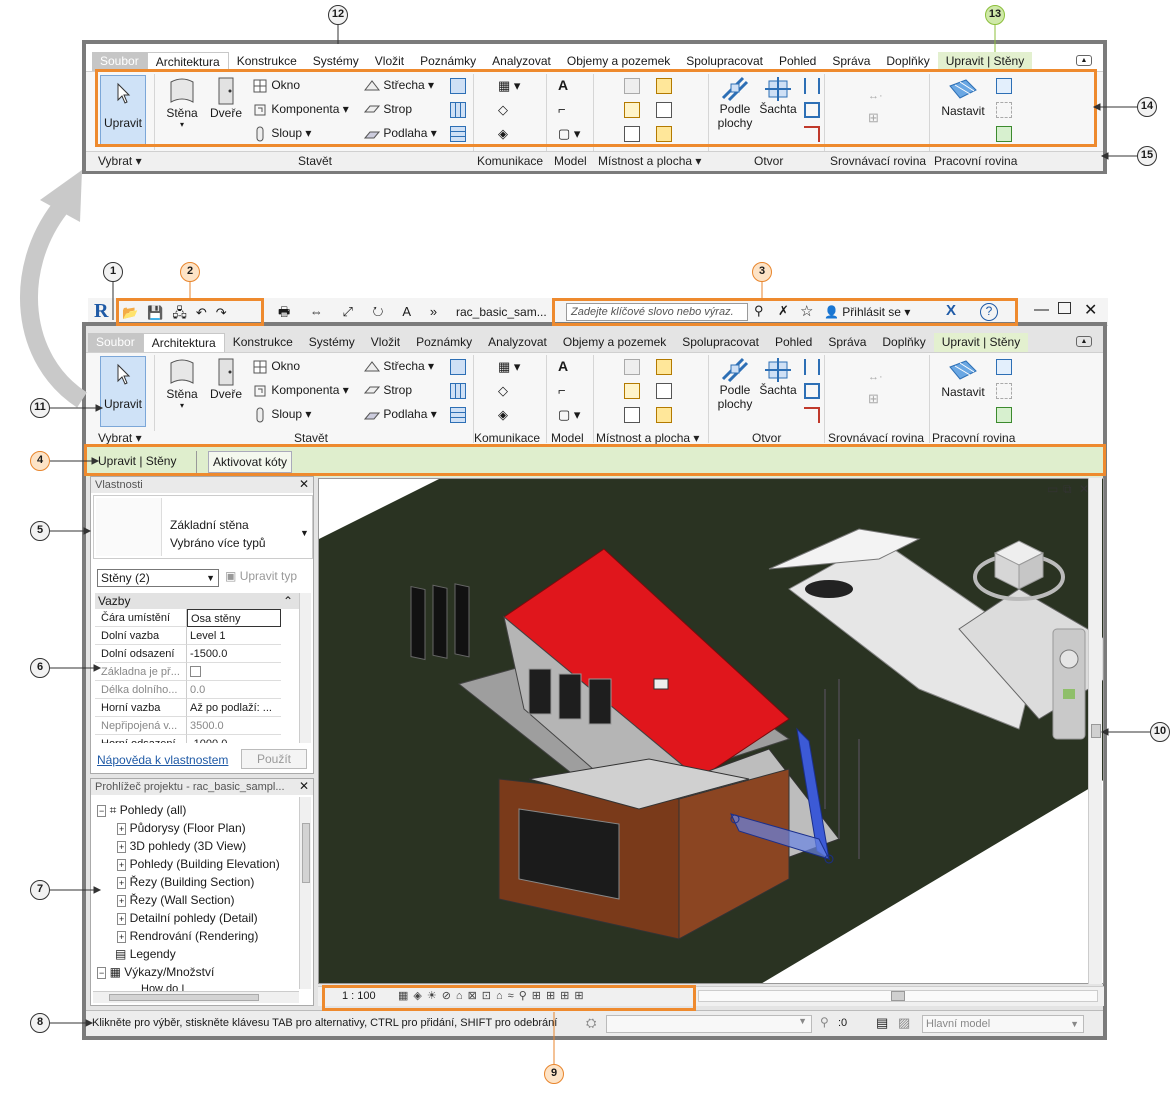 This screenshot has height=1120, width=1173. Describe the element at coordinates (989, 312) in the screenshot. I see `help-icon: ?` at that location.